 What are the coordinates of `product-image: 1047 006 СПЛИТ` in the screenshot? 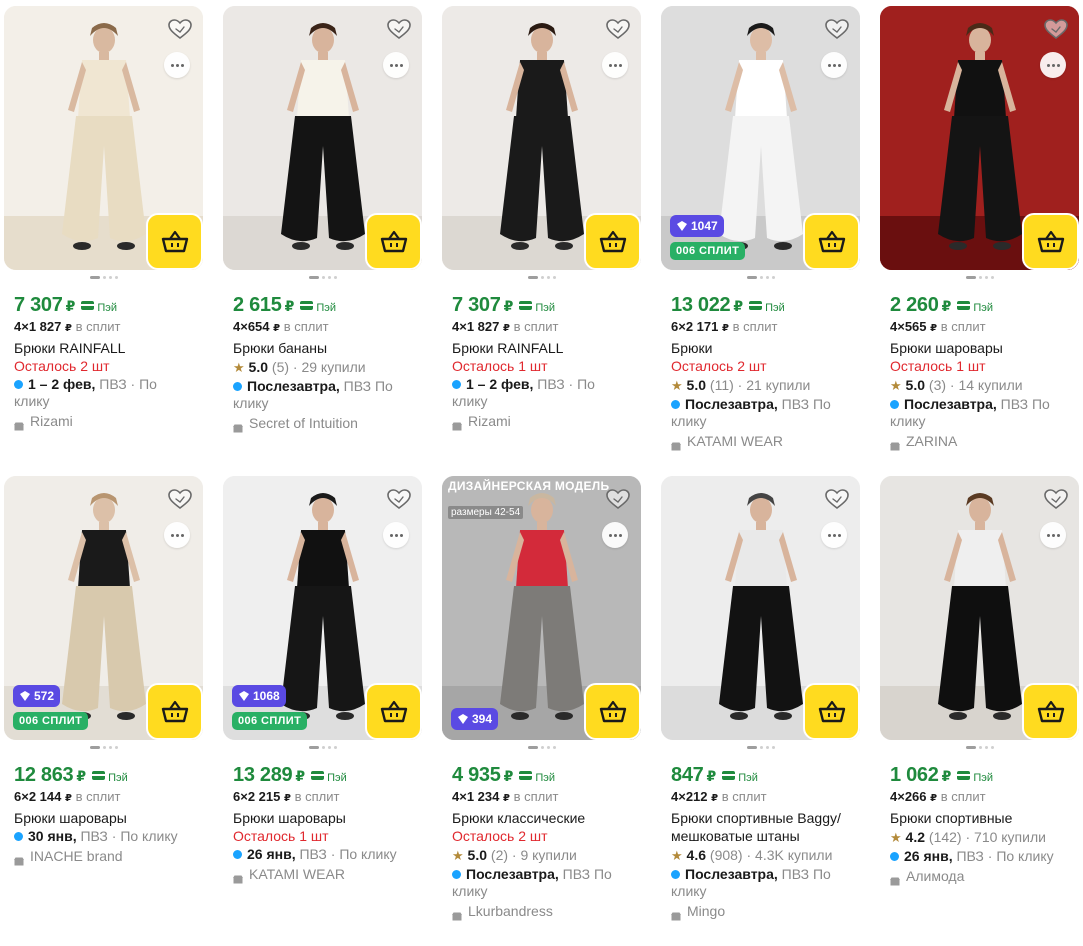 It's located at (760, 138).